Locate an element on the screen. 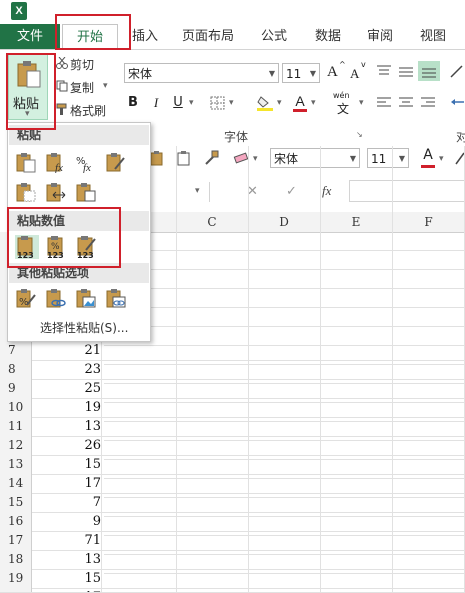 The height and width of the screenshot is (593, 465). paste-button: 粘贴 ▾ is located at coordinates (28, 87).